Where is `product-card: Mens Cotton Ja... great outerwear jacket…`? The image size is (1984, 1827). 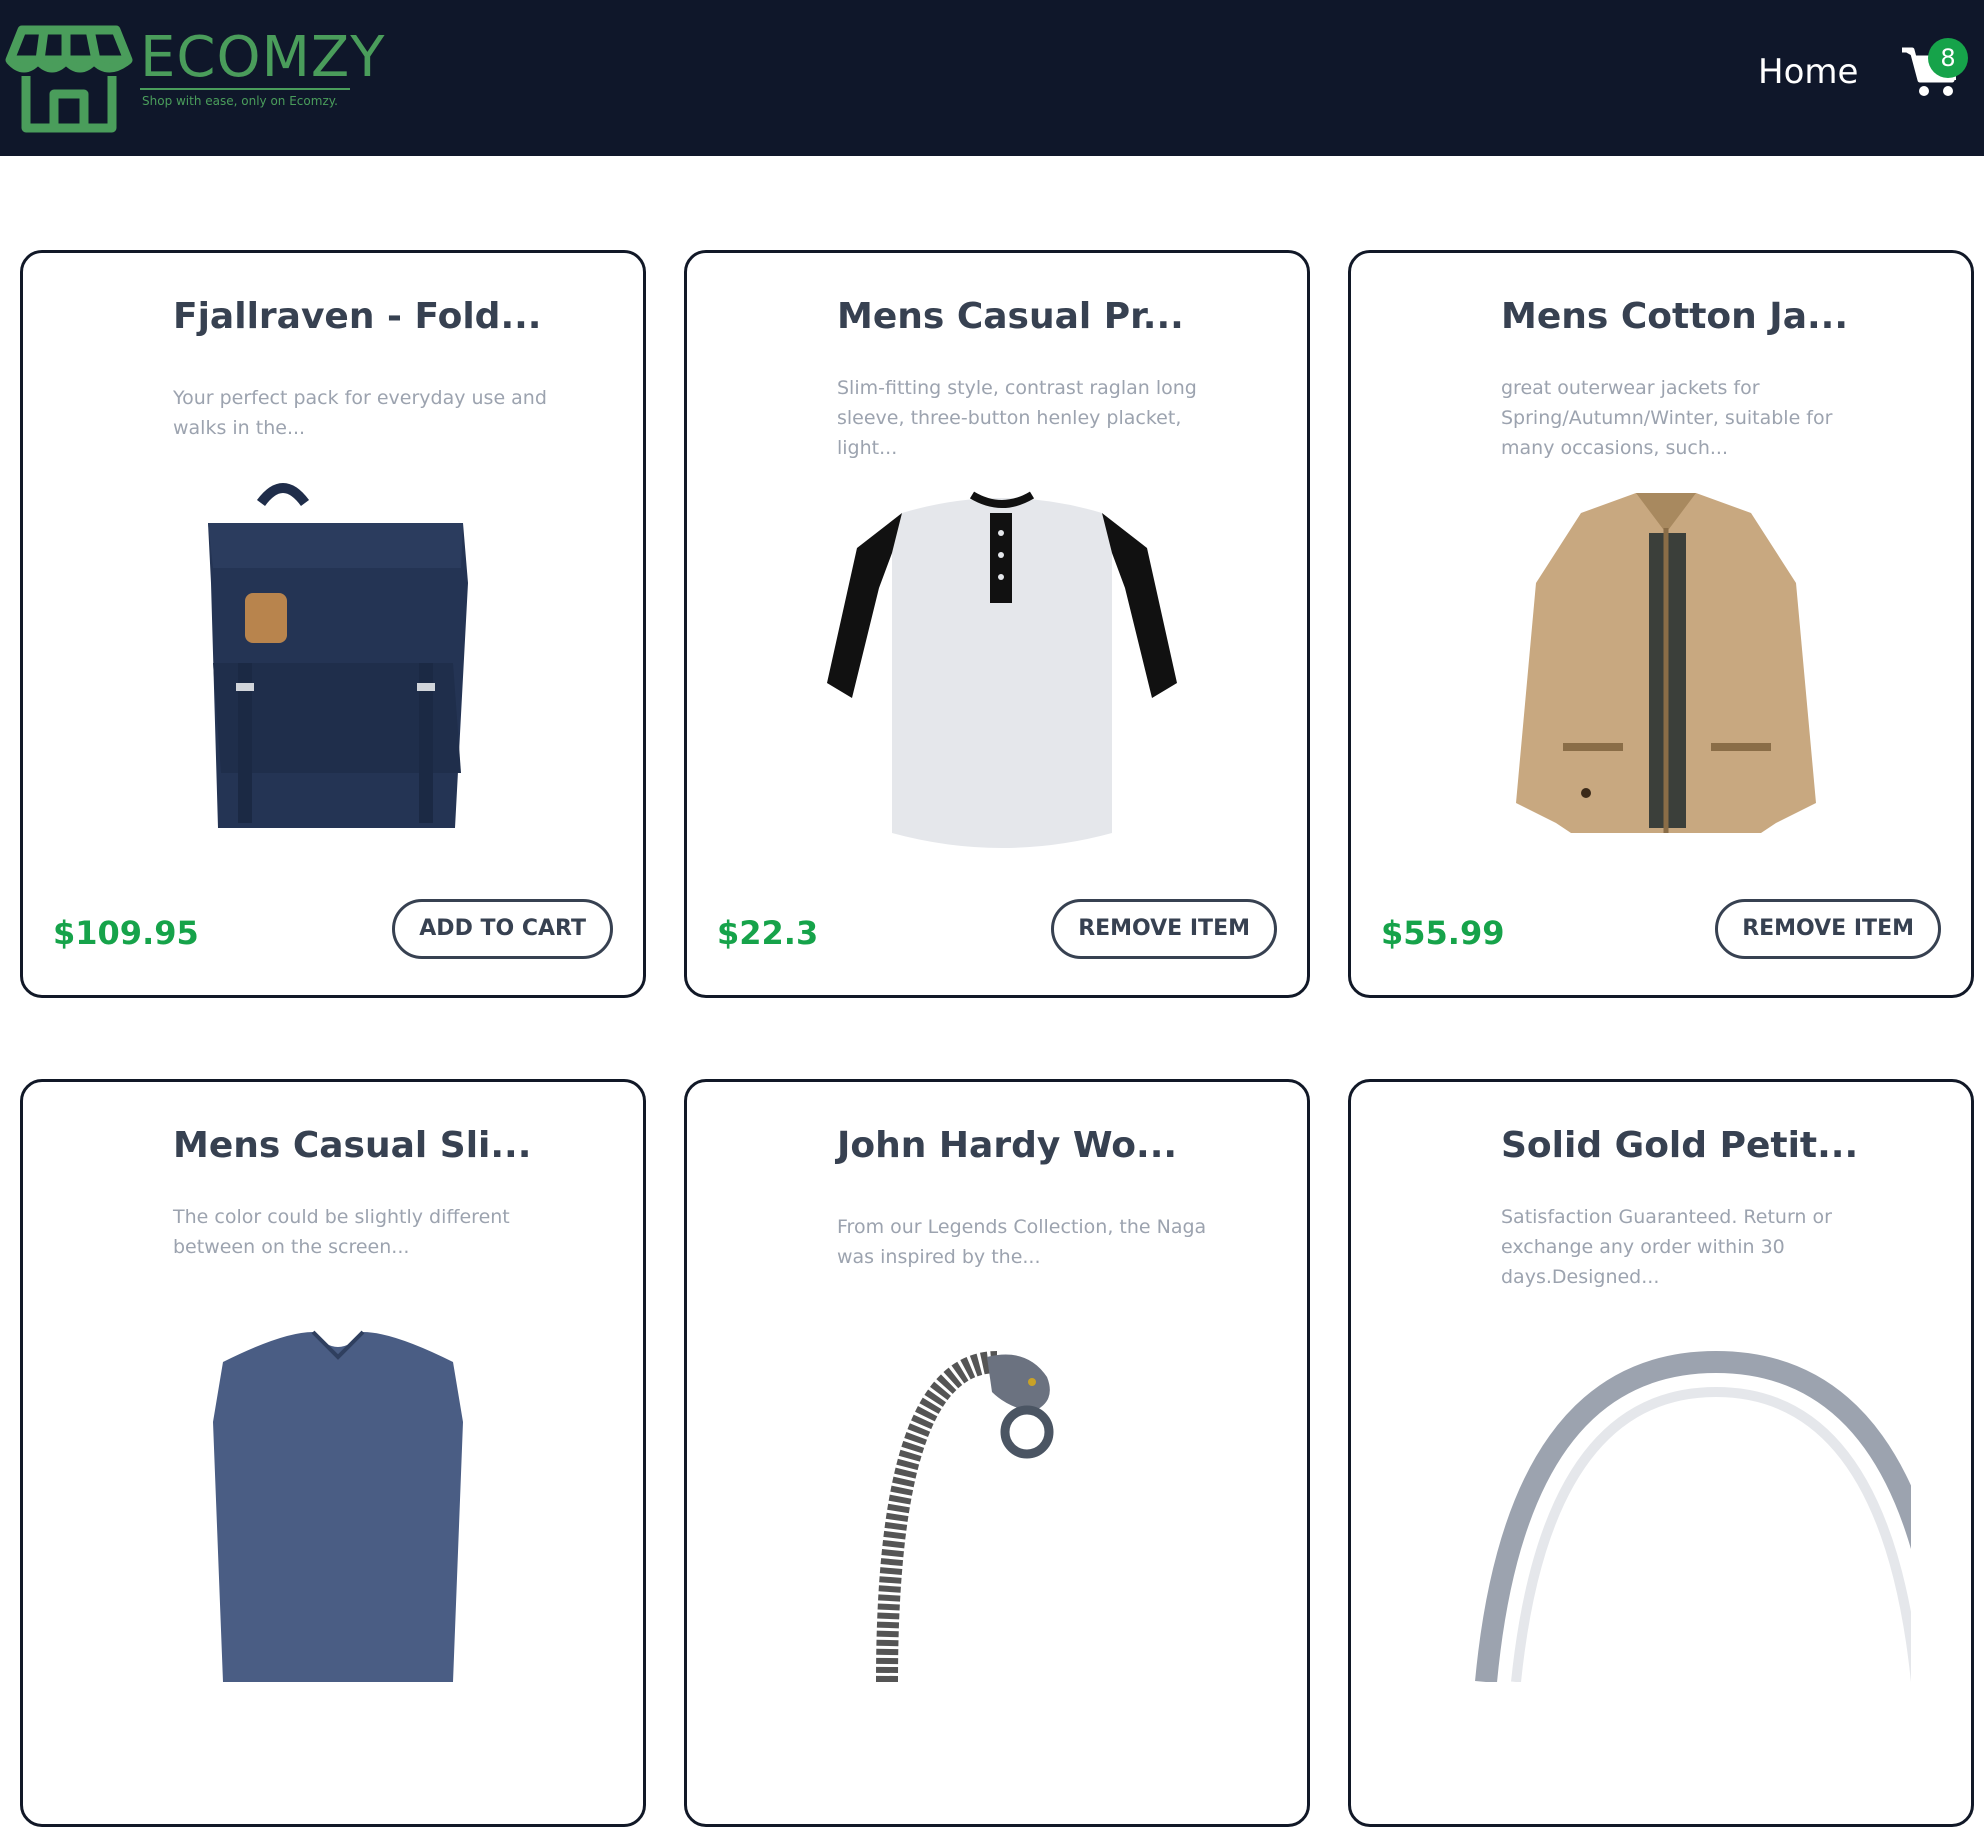 product-card: Mens Cotton Ja... great outerwear jacket… is located at coordinates (1661, 624).